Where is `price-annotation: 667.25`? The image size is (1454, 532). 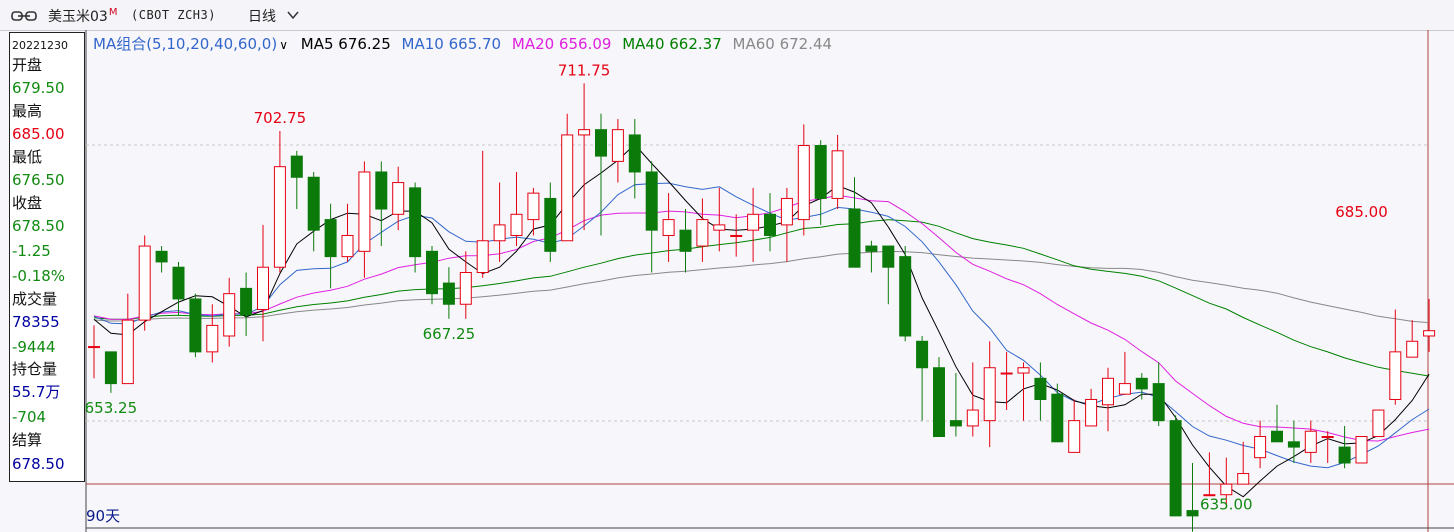
price-annotation: 667.25 is located at coordinates (449, 334).